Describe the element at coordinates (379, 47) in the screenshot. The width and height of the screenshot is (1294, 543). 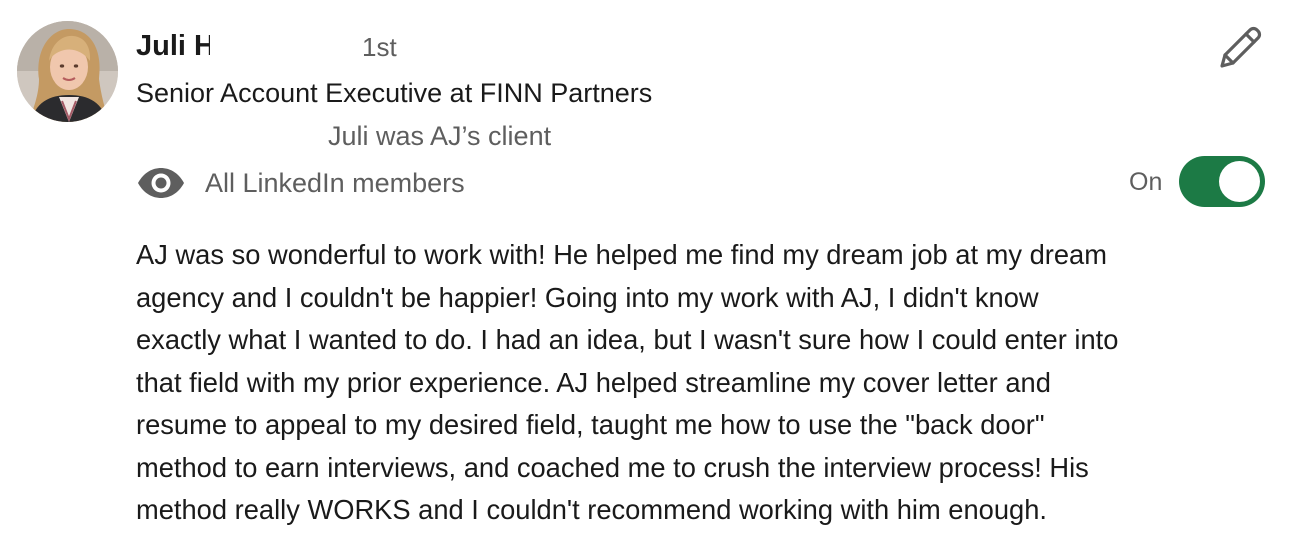
I see `connection-degree: 1st` at that location.